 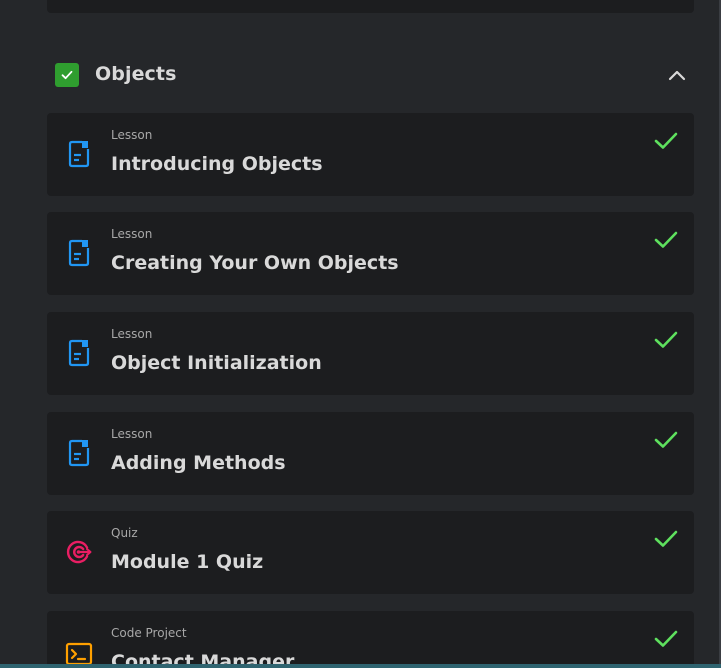 I want to click on list-item-code-project: Code Project Contact Manager, so click(x=370, y=639).